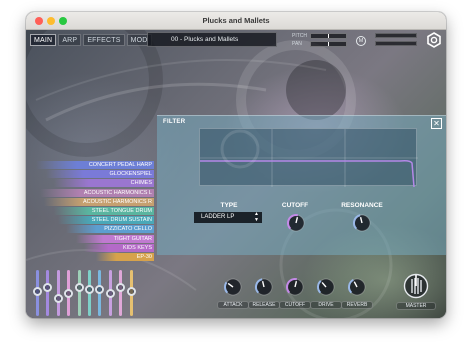 The image size is (471, 350). Describe the element at coordinates (256, 217) in the screenshot. I see `select-arrows-icon: ▲ ▼` at that location.